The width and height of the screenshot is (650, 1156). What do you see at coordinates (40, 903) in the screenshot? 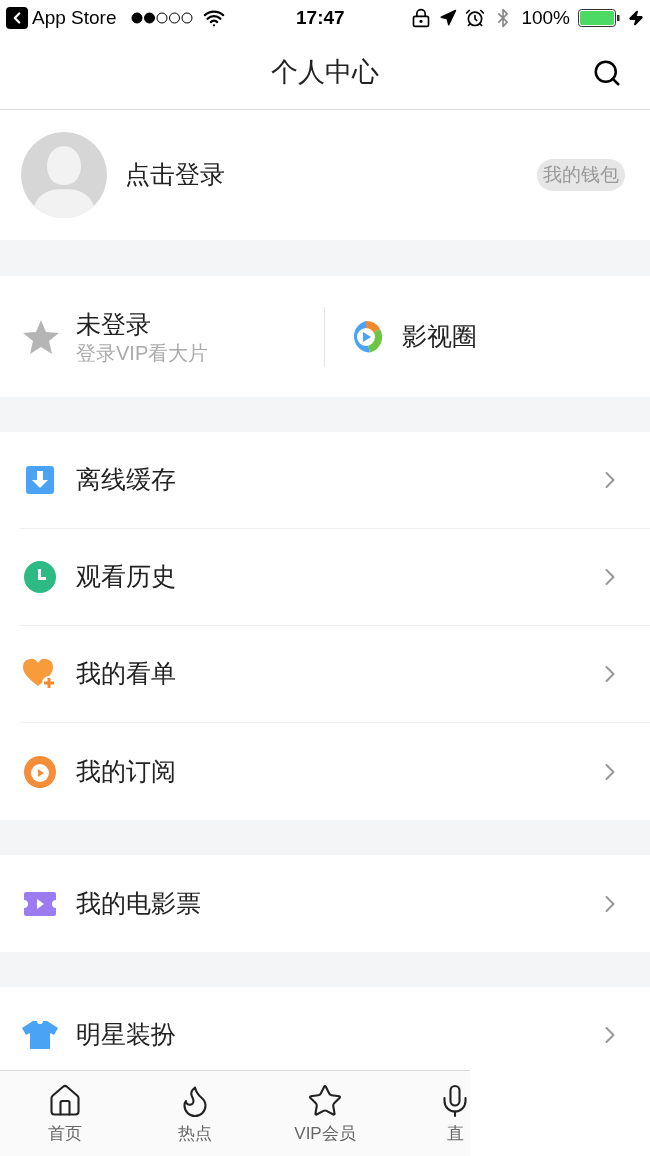
I see `ticket-icon` at bounding box center [40, 903].